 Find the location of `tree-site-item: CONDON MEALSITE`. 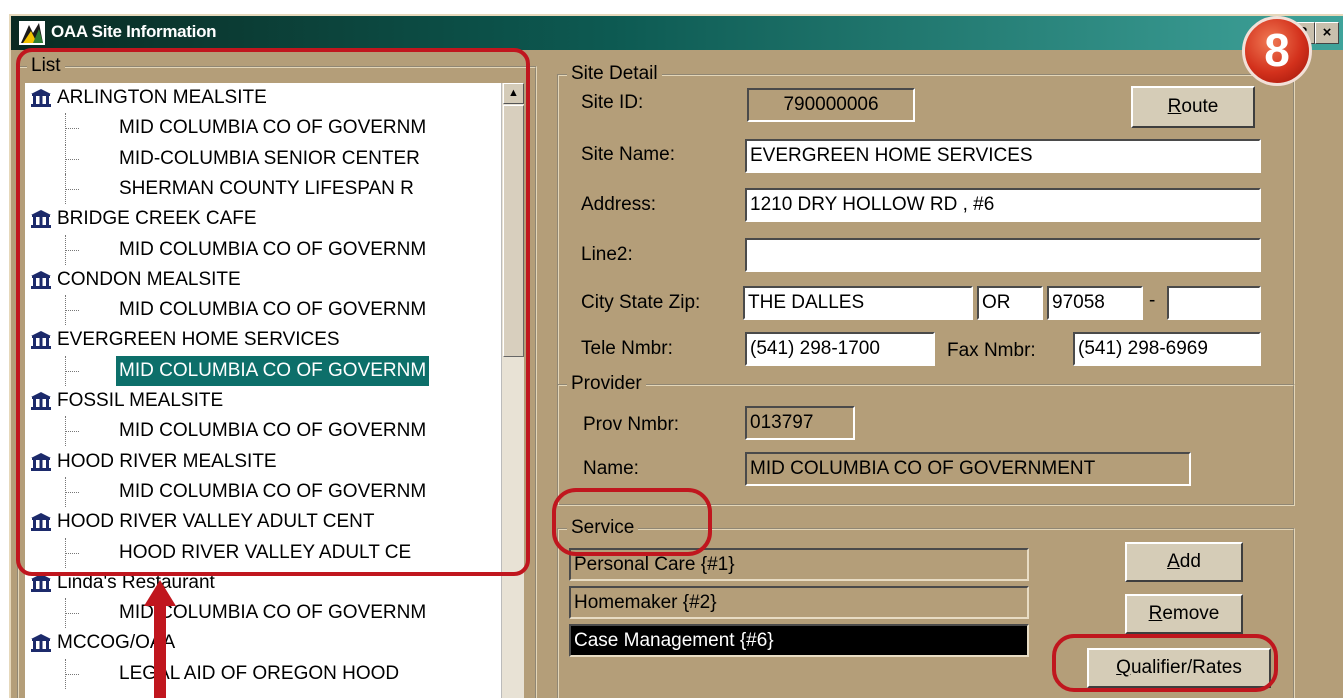

tree-site-item: CONDON MEALSITE is located at coordinates (263, 280).